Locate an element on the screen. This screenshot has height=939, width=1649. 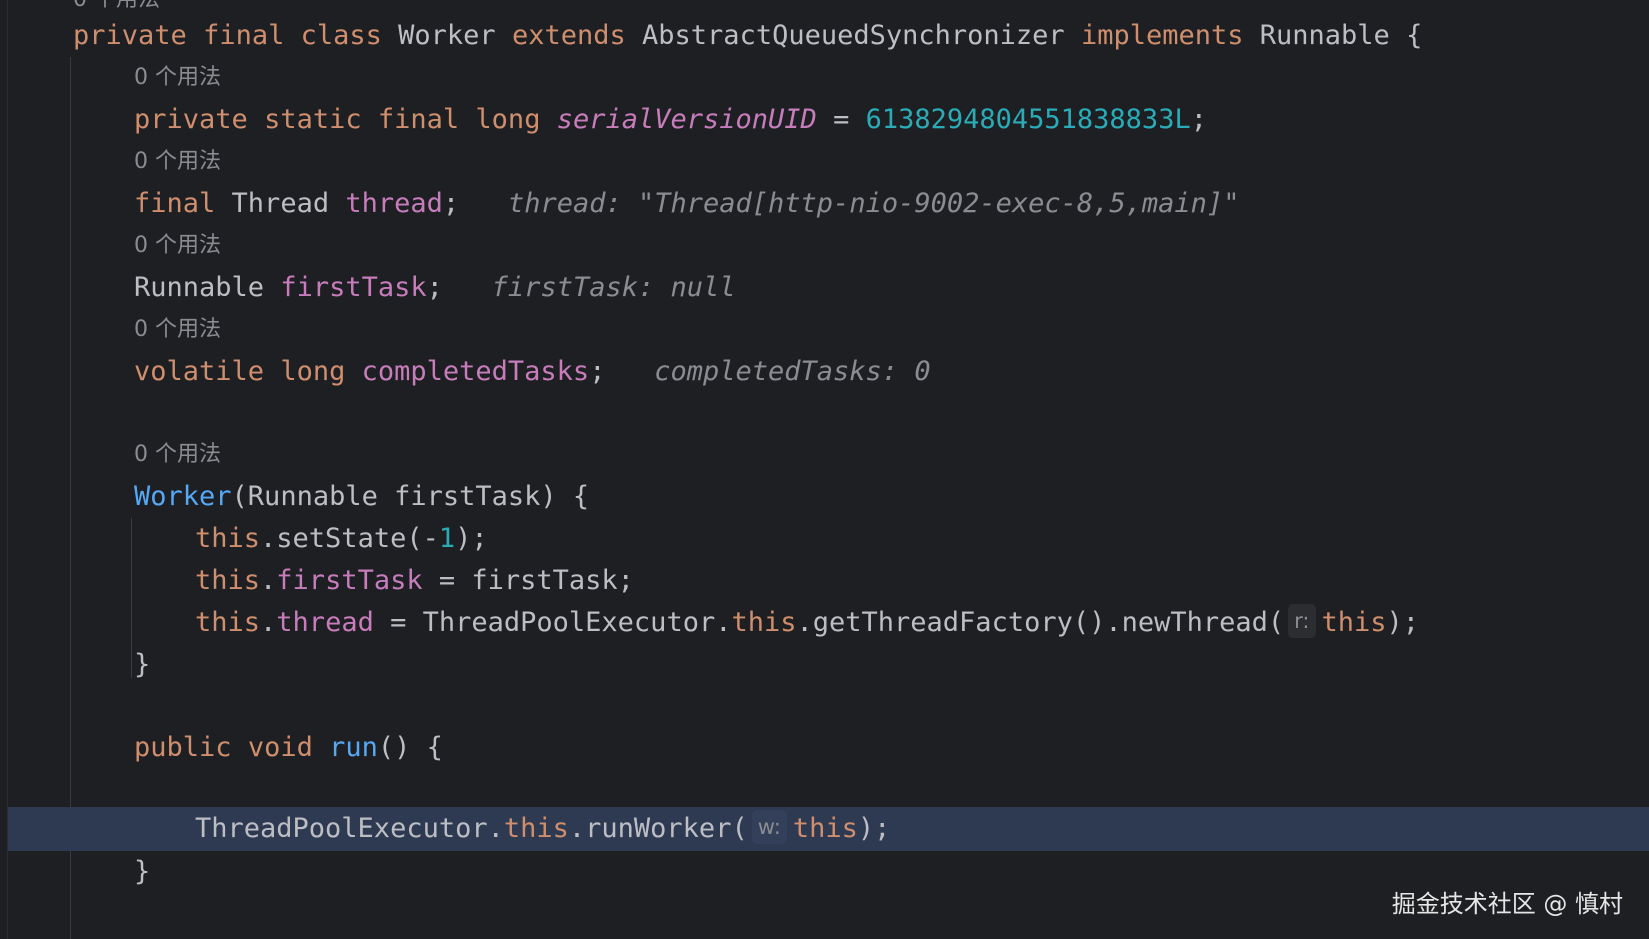
field-serialversionuid: serialVersionUID is located at coordinates (687, 119).